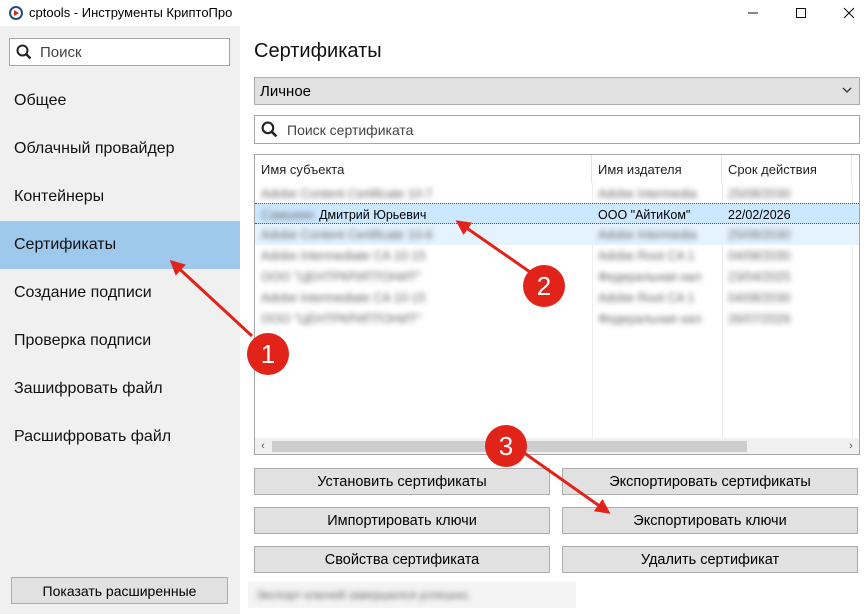  I want to click on annotation-badge-3: 3, so click(506, 446).